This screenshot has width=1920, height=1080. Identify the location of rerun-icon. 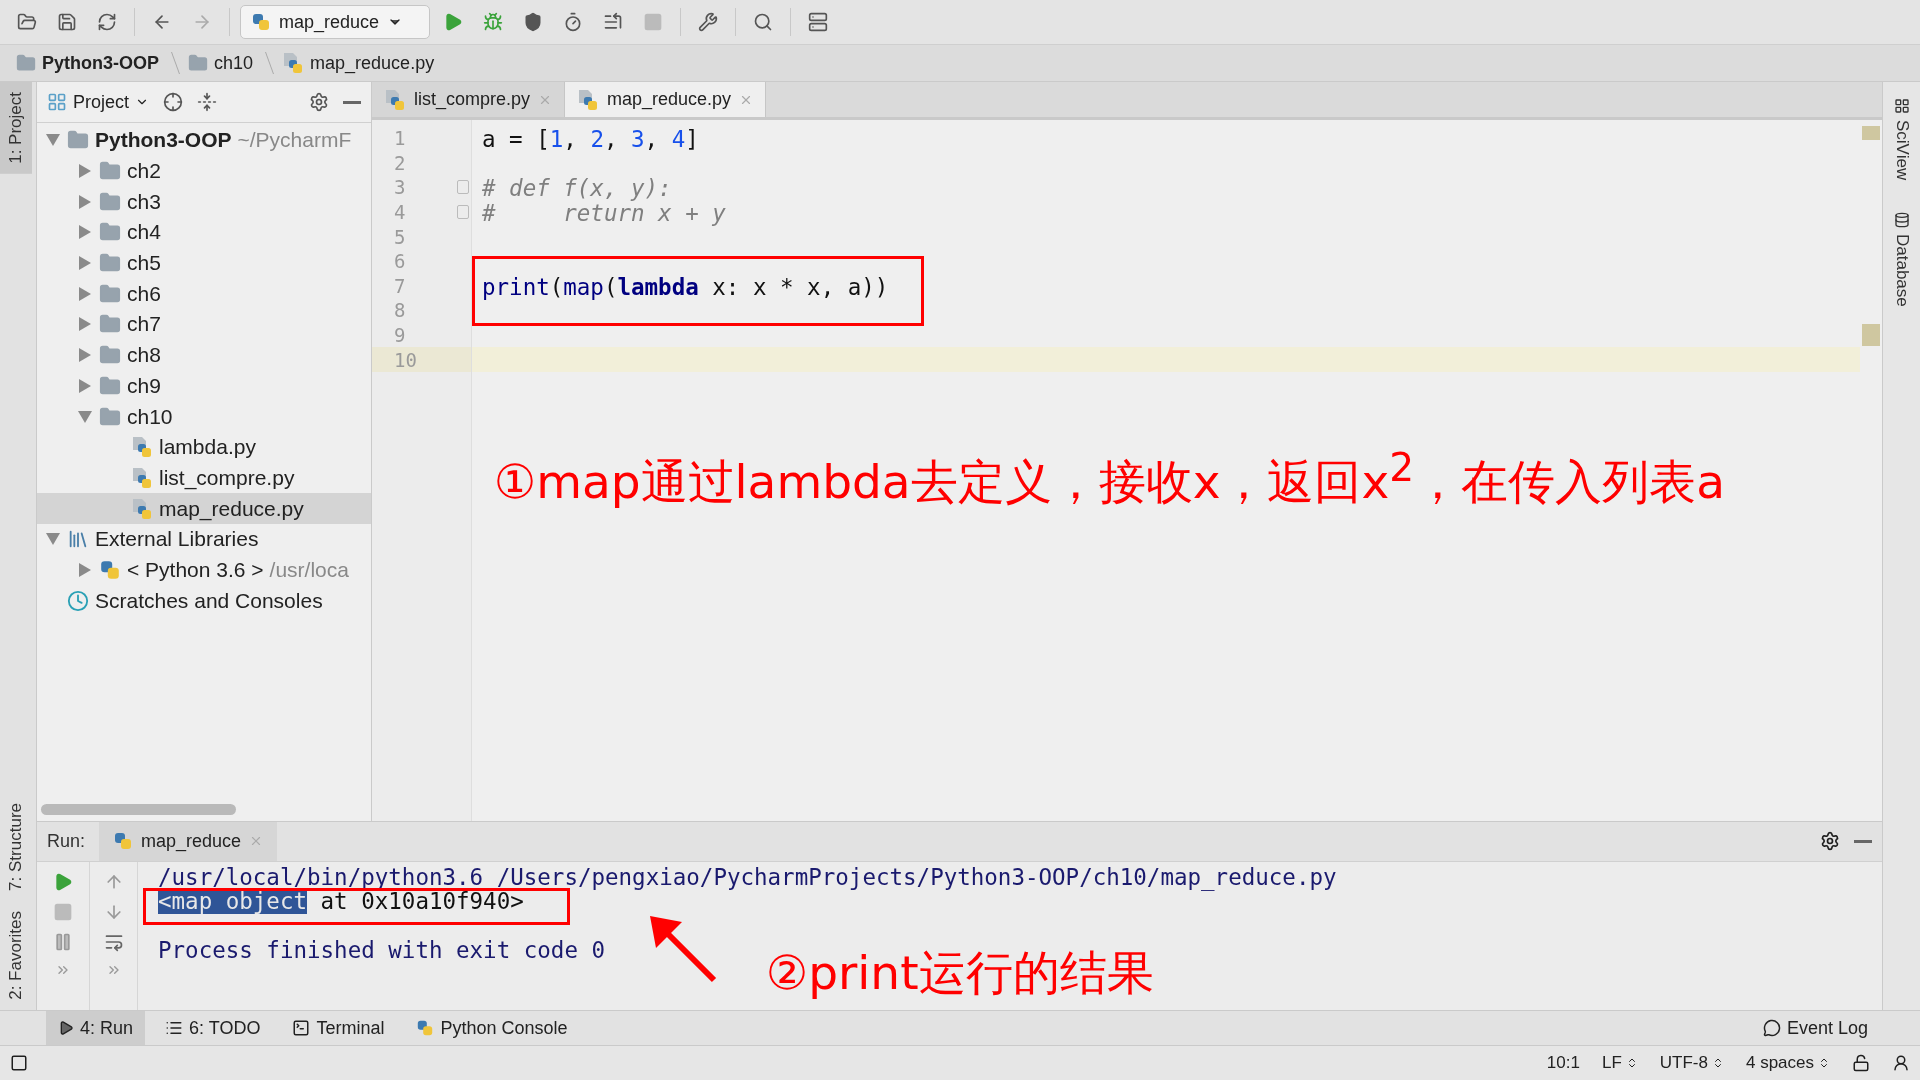
(63, 881).